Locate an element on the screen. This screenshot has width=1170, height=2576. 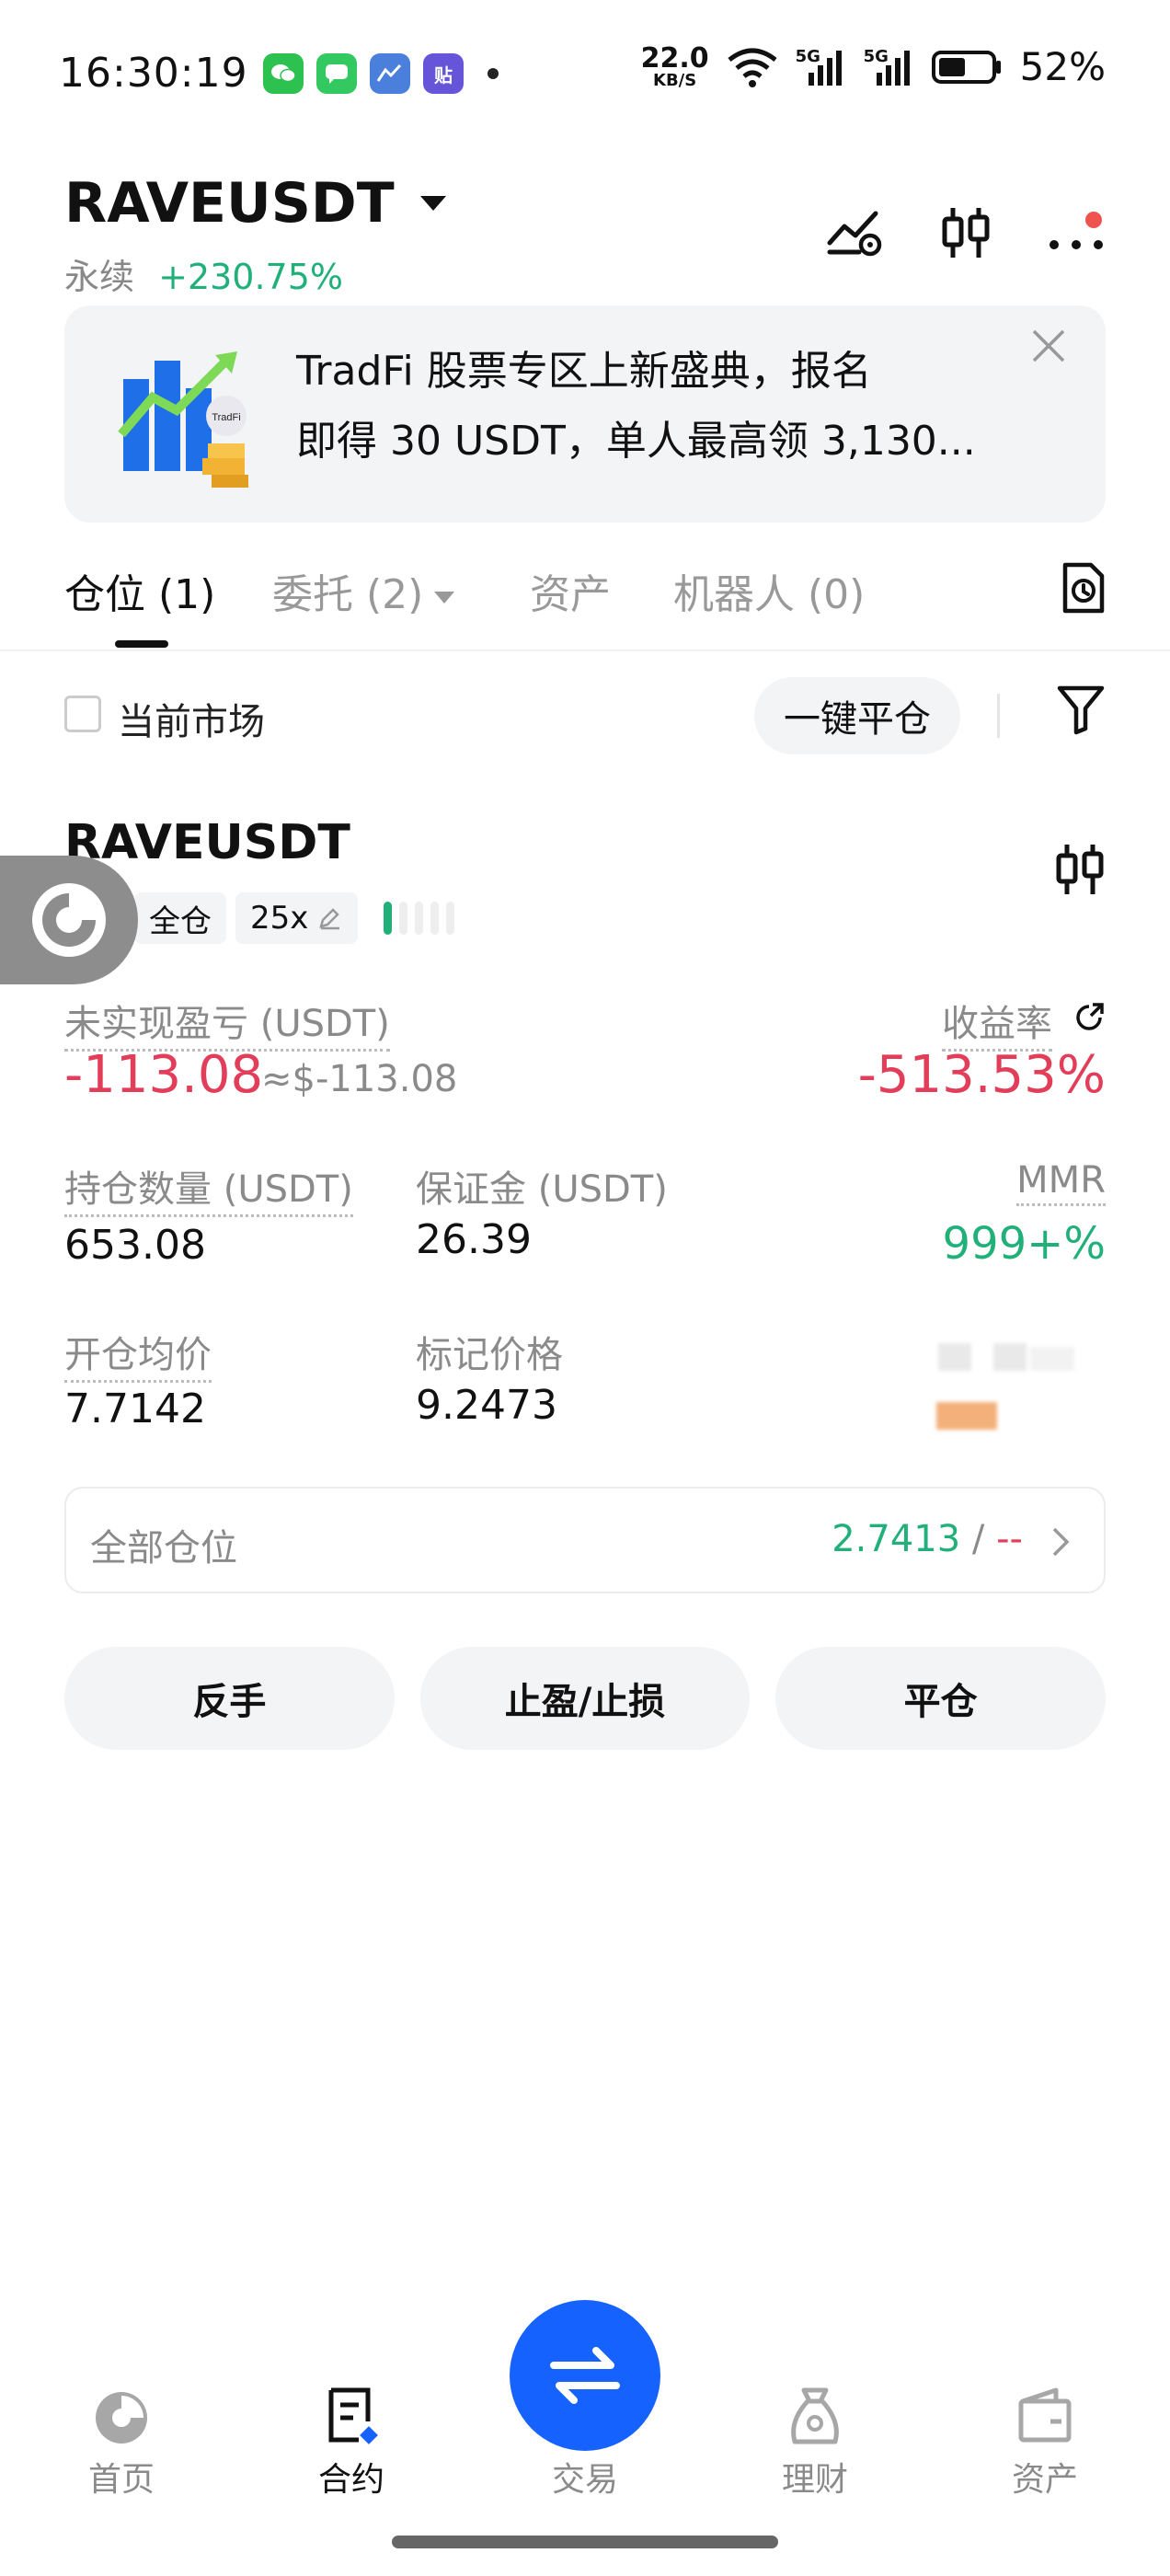
home-icon is located at coordinates (121, 2418).